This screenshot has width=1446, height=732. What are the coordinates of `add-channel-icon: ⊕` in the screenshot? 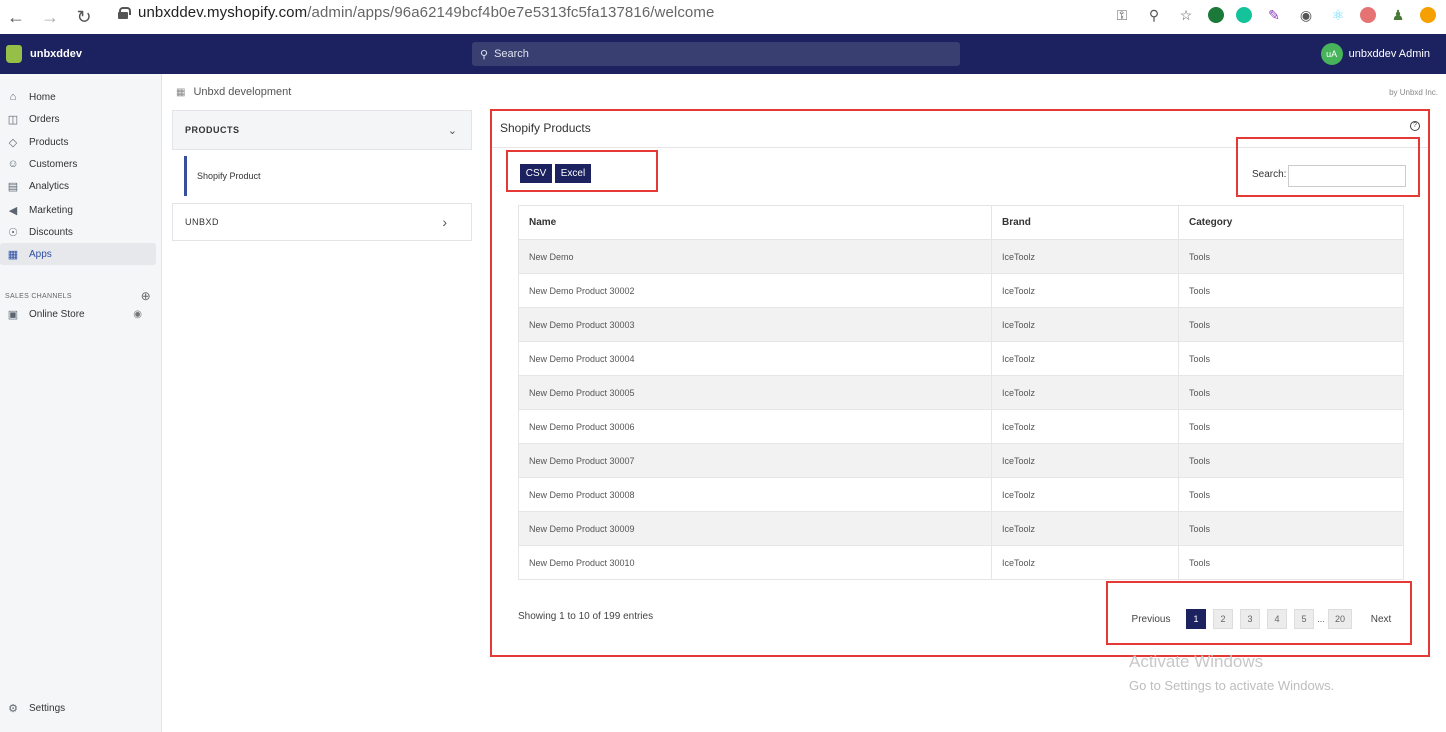 It's located at (146, 296).